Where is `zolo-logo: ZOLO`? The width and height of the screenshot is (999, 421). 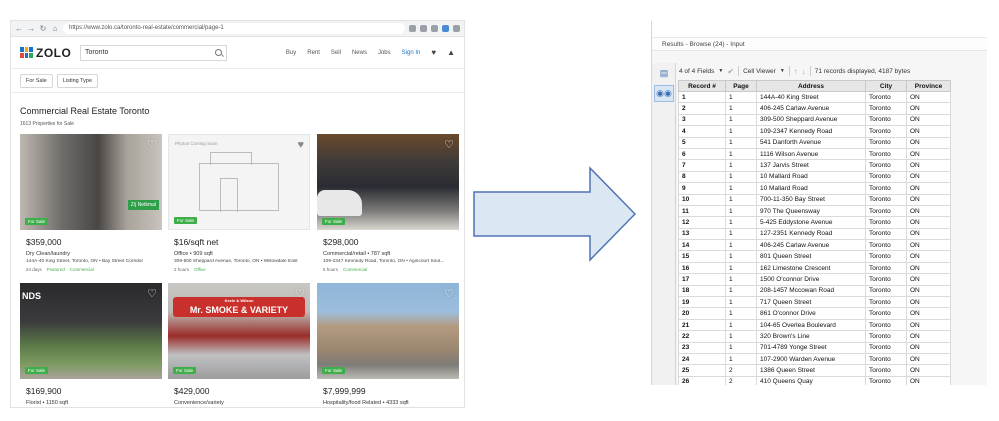 zolo-logo: ZOLO is located at coordinates (46, 53).